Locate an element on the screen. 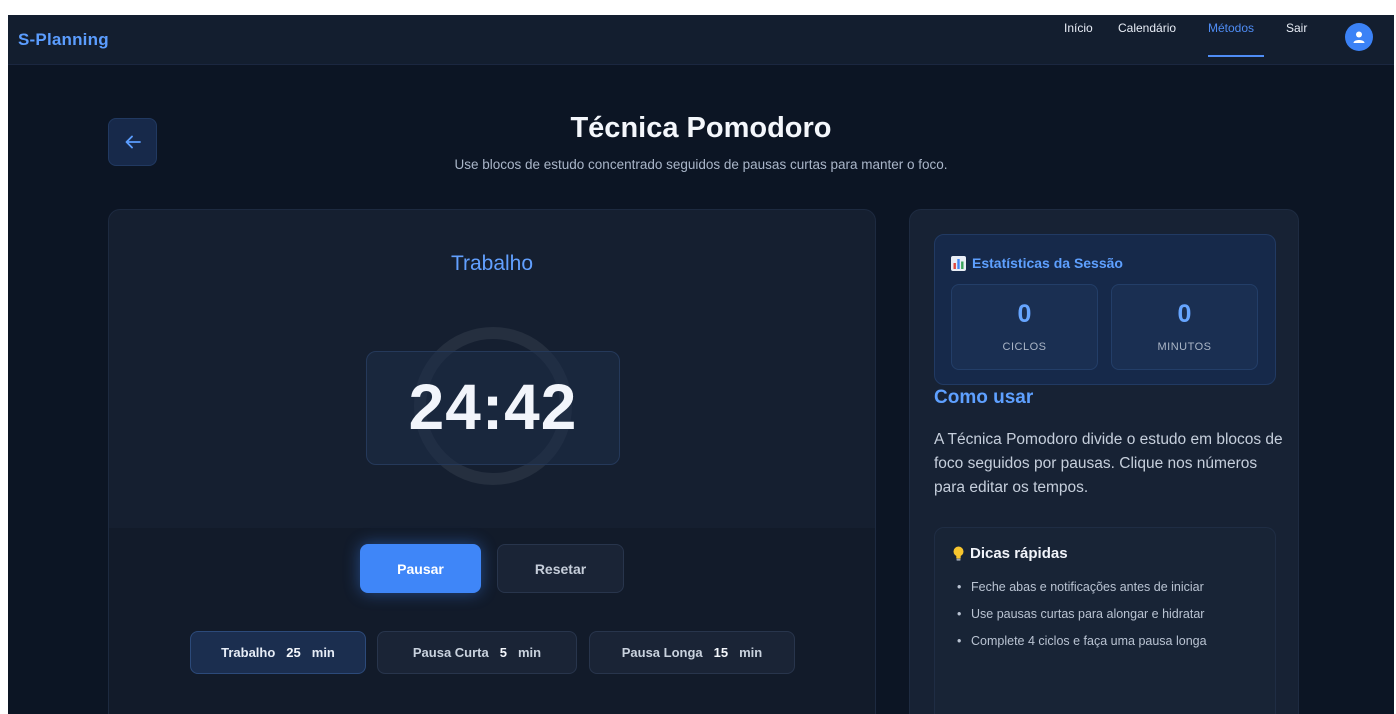 The width and height of the screenshot is (1396, 714). stat-minutos: 0 MINUTOS is located at coordinates (1184, 327).